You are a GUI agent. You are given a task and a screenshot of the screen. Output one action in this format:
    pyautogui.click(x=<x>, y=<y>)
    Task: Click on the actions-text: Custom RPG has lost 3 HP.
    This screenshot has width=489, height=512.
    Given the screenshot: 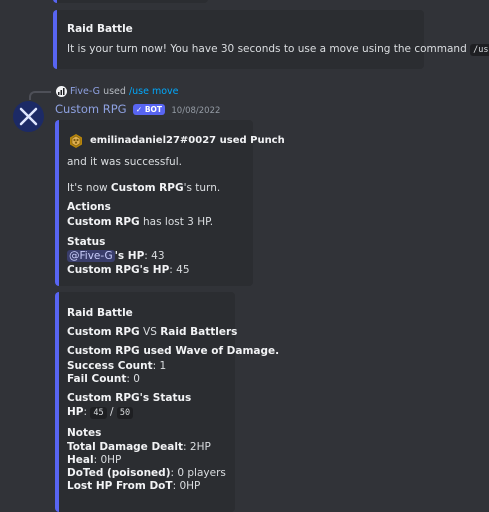 What is the action you would take?
    pyautogui.click(x=140, y=222)
    